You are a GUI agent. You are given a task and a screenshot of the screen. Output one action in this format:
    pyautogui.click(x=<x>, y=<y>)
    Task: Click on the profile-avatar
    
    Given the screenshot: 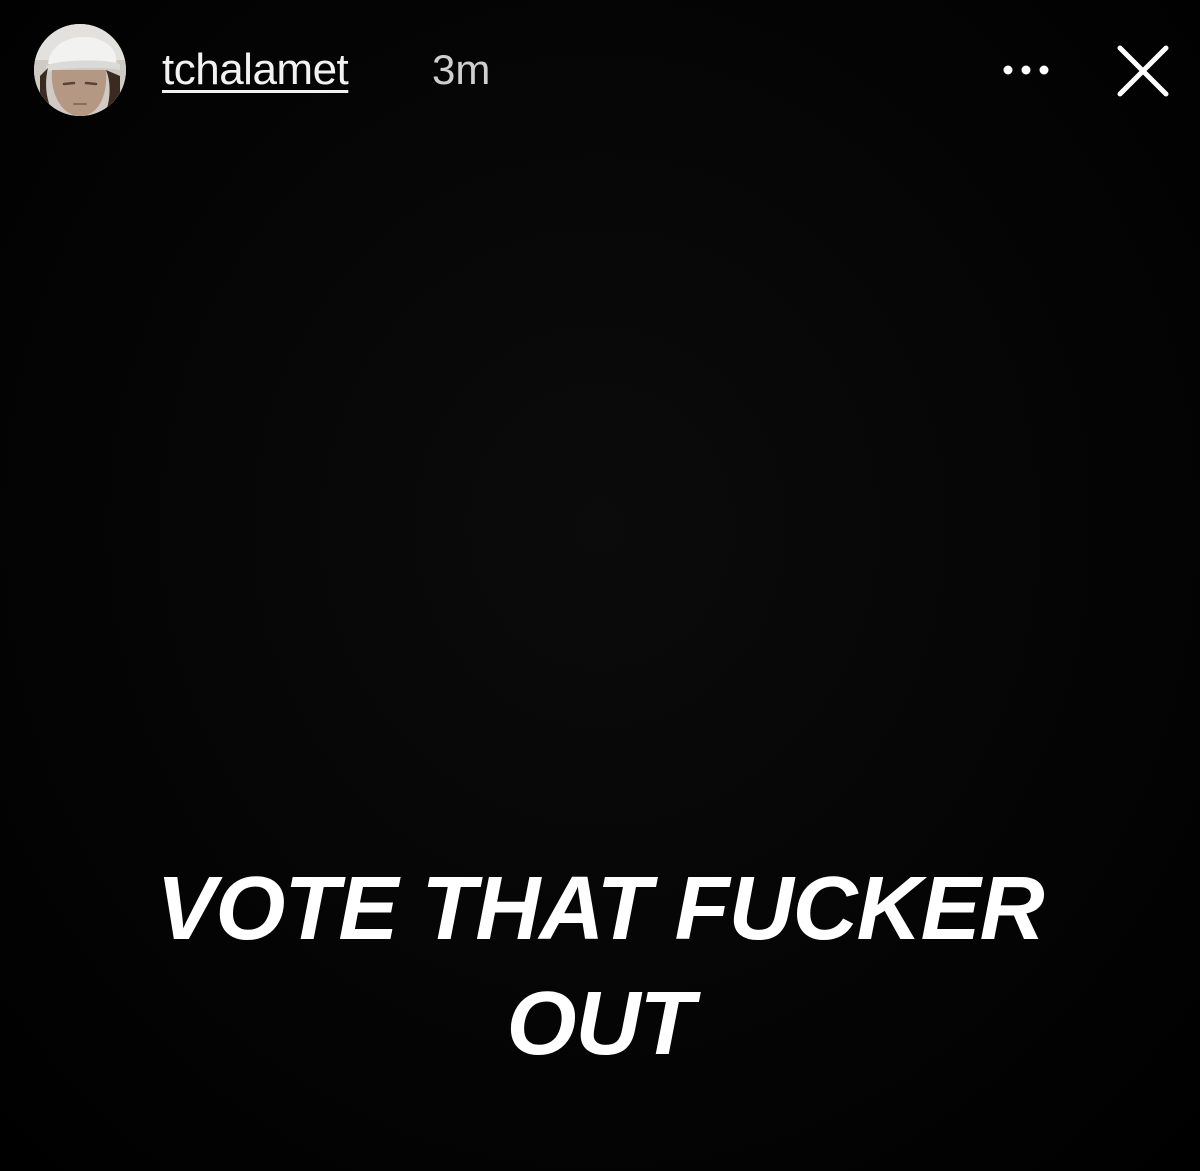 What is the action you would take?
    pyautogui.click(x=80, y=70)
    